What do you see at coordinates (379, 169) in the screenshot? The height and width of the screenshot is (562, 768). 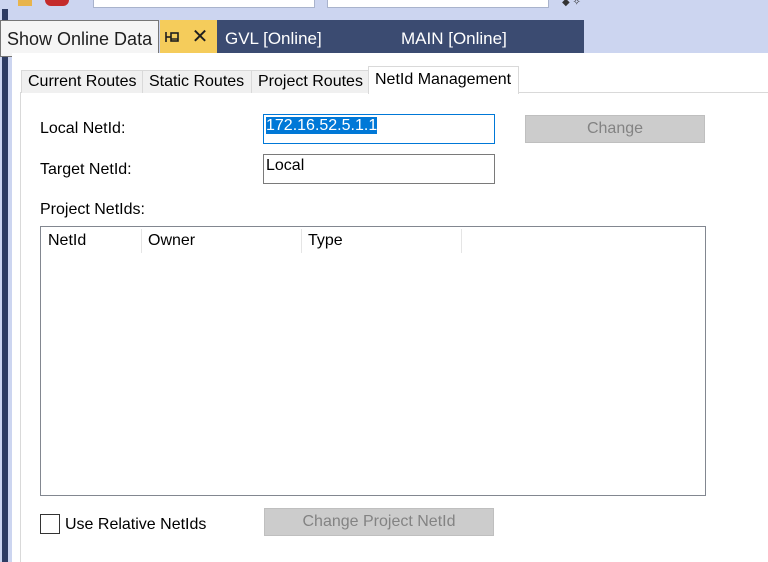 I see `target-netid-input: Local` at bounding box center [379, 169].